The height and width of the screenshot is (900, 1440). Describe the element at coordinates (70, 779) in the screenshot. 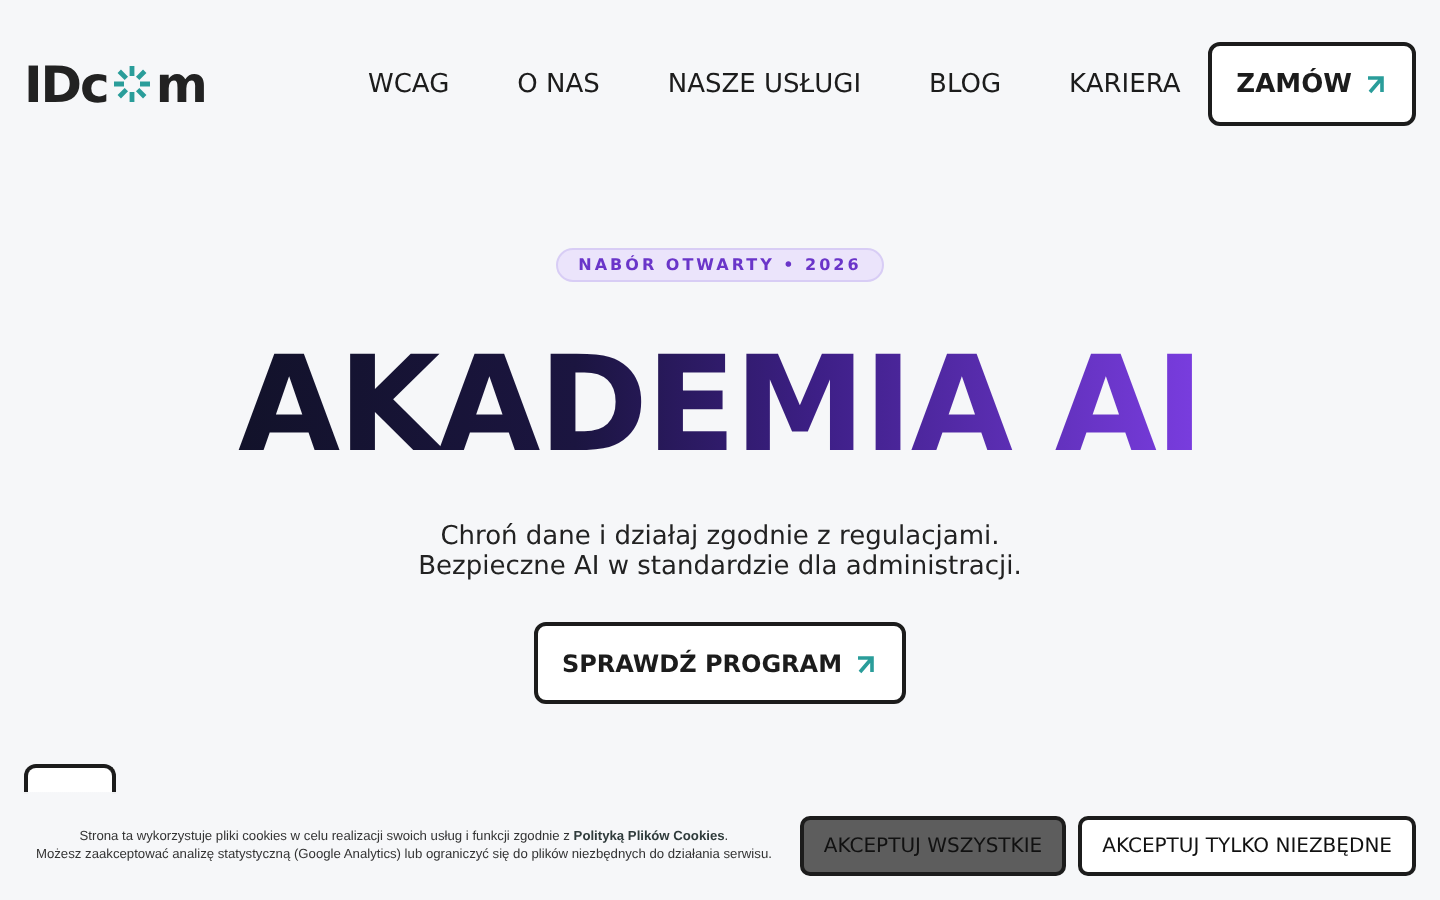

I see `floating-button` at that location.